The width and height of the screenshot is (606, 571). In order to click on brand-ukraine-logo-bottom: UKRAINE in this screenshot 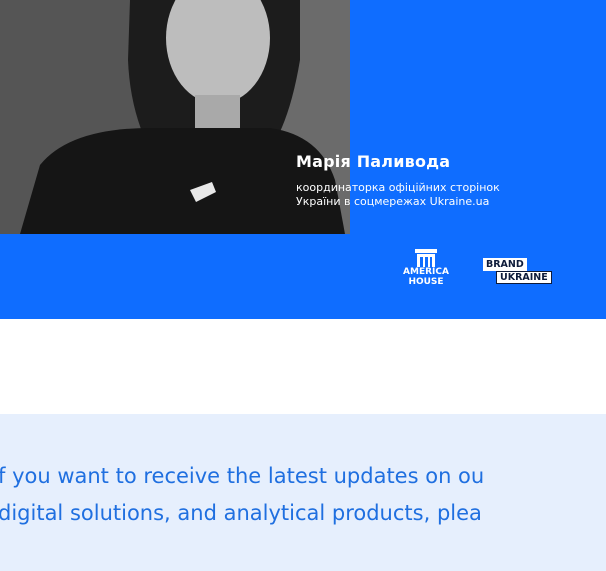, I will do `click(524, 277)`.